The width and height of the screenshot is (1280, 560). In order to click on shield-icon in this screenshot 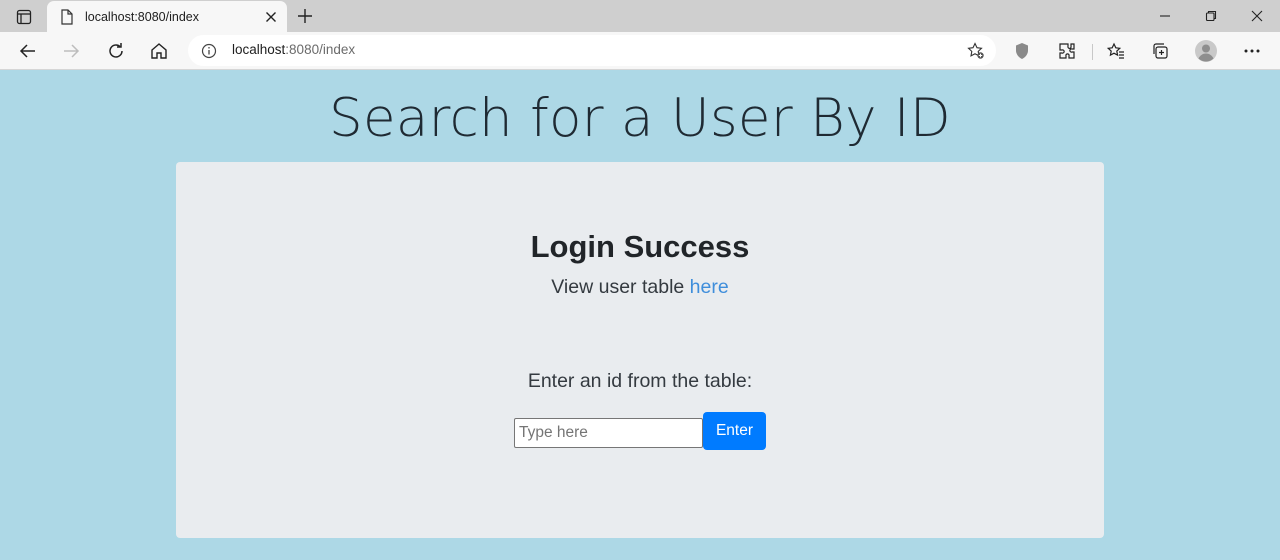, I will do `click(1022, 51)`.